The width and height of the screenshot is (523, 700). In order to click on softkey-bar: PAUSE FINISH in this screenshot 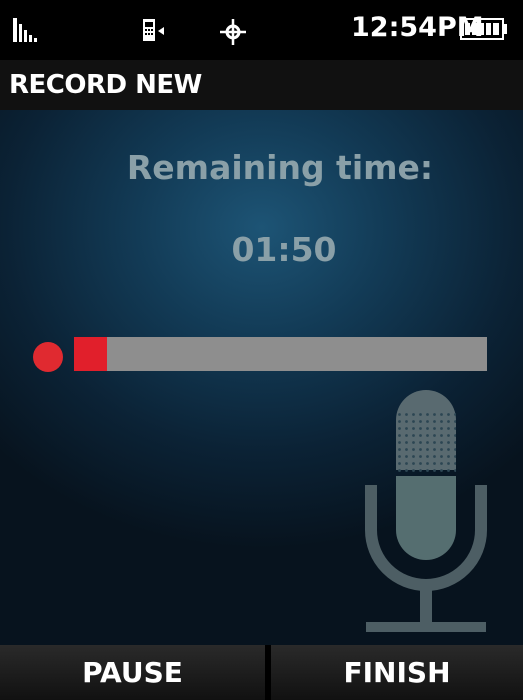, I will do `click(261, 672)`.